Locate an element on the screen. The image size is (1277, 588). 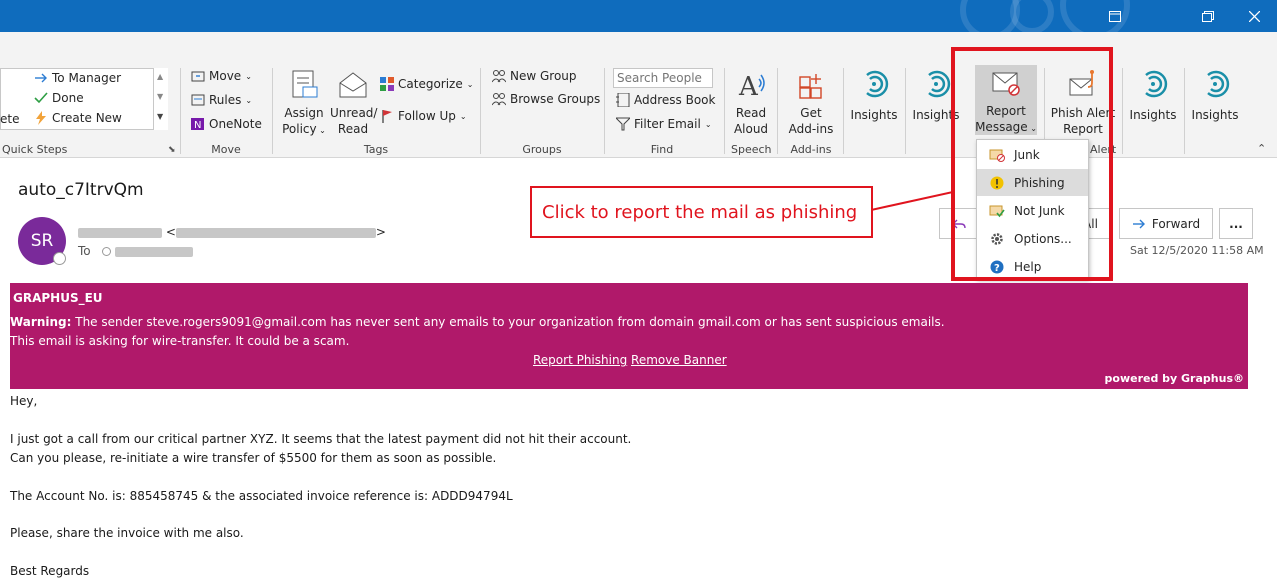
quick-step-to-manager: To Manager is located at coordinates (77, 78).